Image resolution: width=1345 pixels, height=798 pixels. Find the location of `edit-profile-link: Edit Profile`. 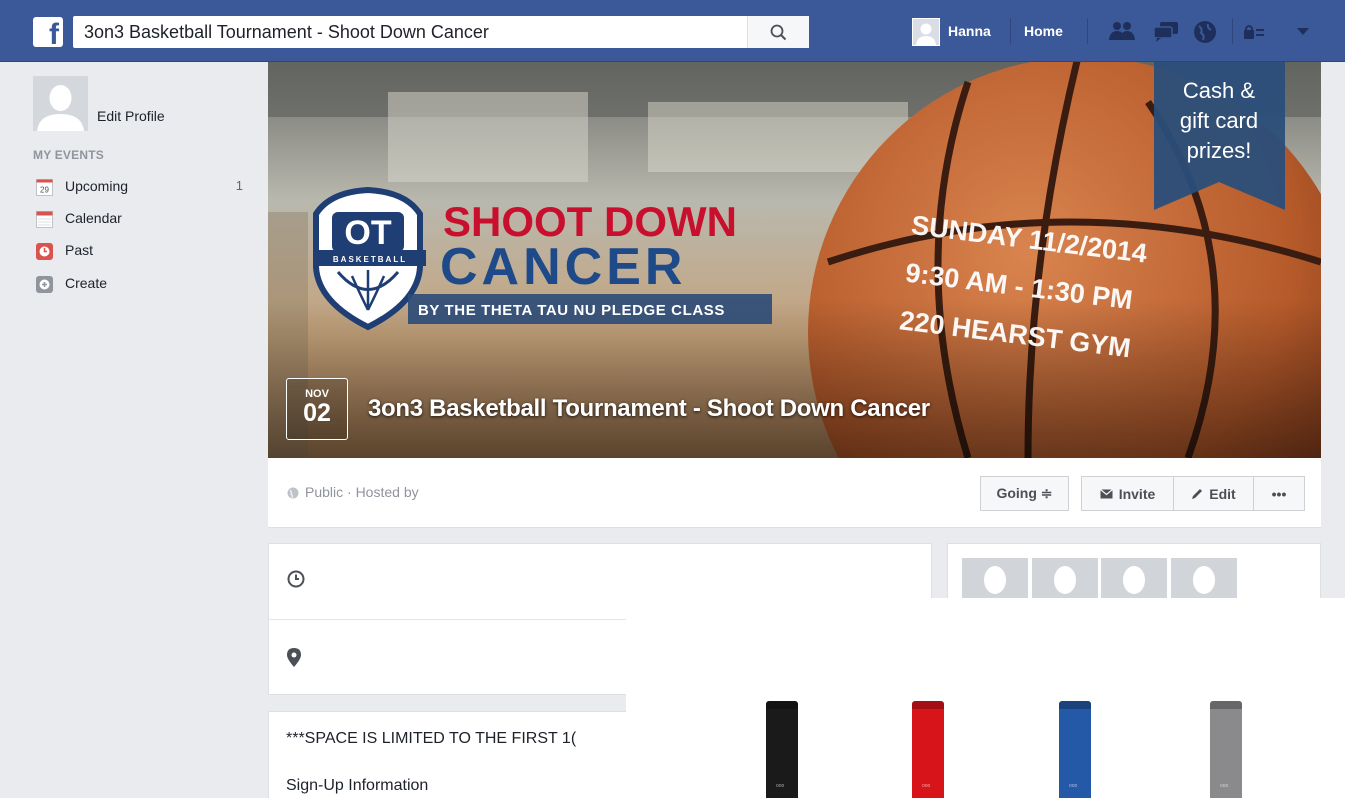

edit-profile-link: Edit Profile is located at coordinates (131, 116).